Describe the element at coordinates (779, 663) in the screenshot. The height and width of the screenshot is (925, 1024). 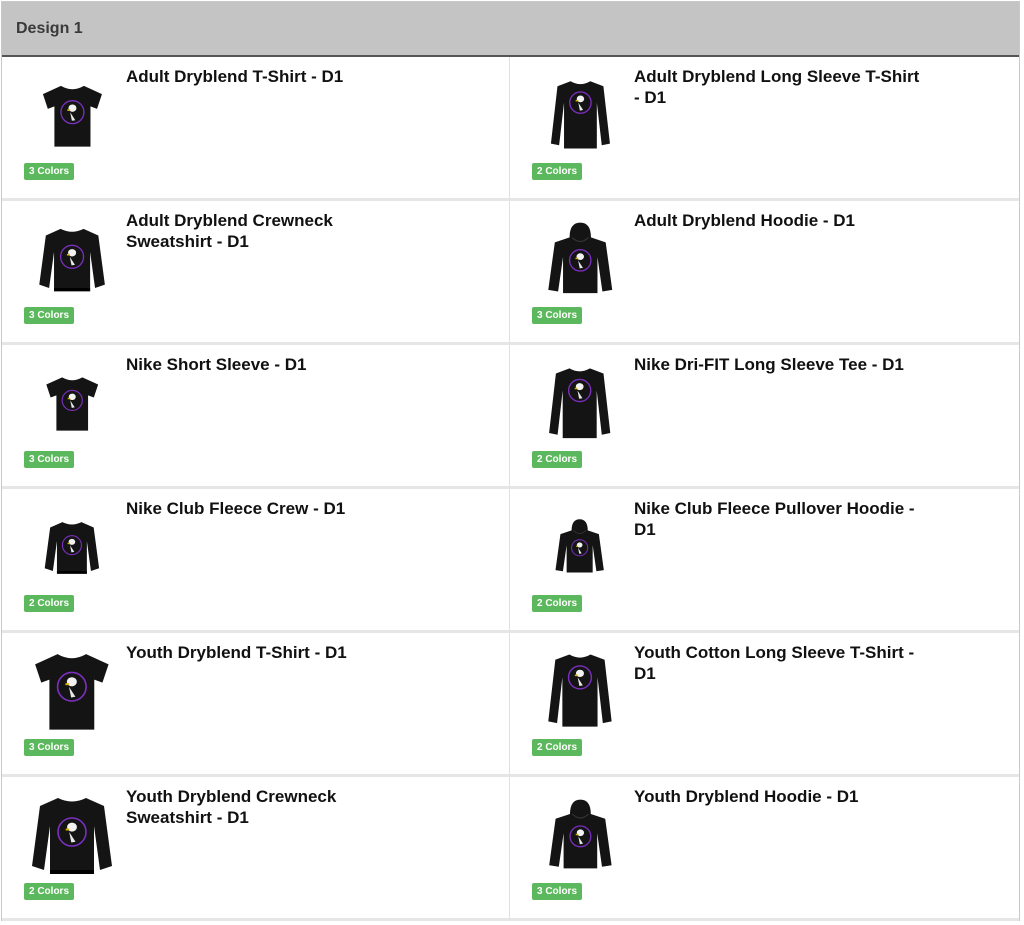
I see `product-title: Youth Cotton Long Sleeve T-Shirt - D1` at that location.